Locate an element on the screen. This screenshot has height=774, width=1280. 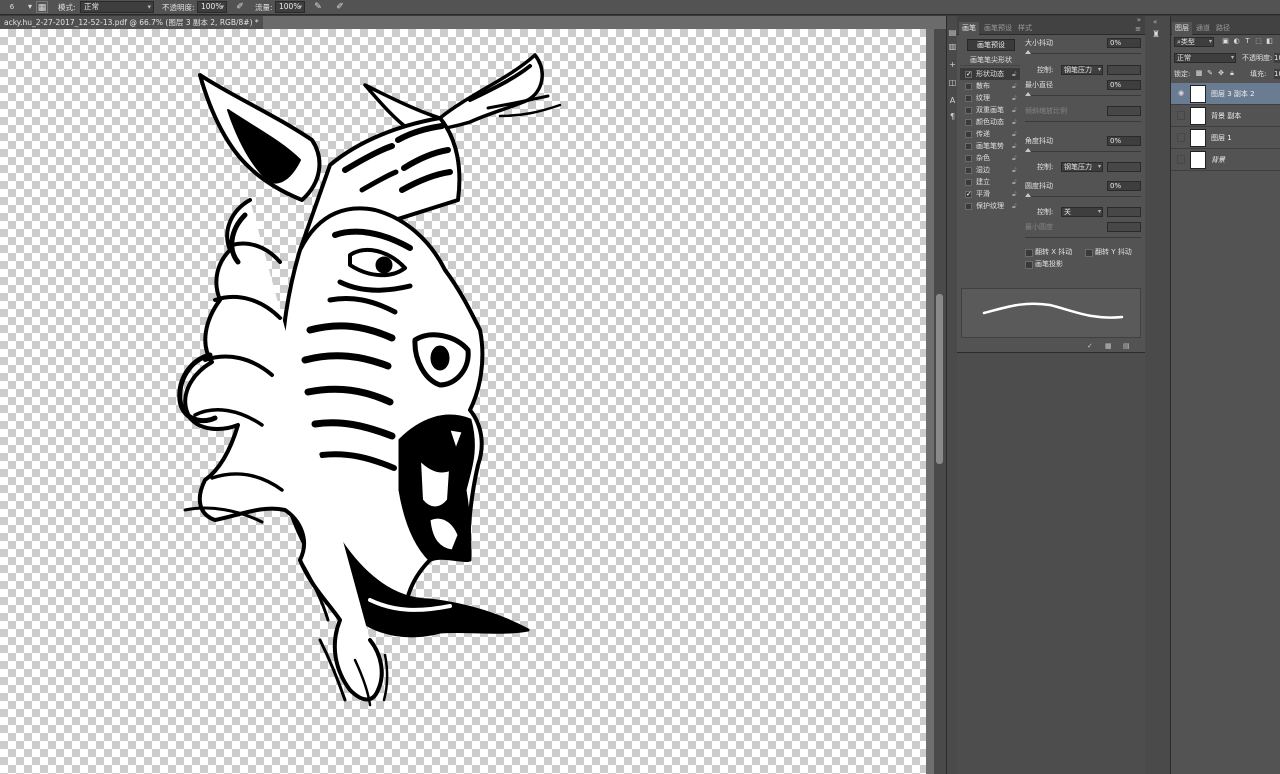
angle-jitter-slider is located at coordinates (1083, 150).